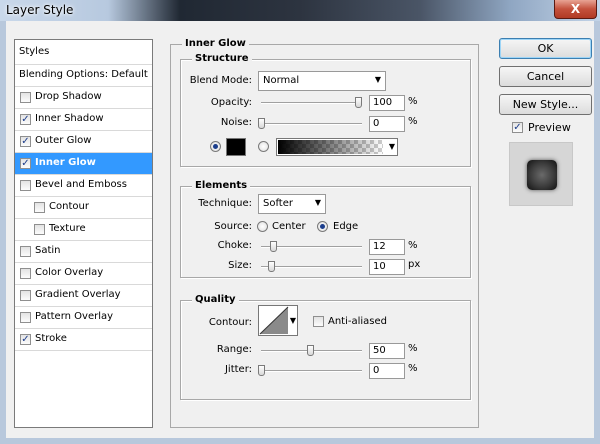 The height and width of the screenshot is (444, 600). What do you see at coordinates (387, 124) in the screenshot?
I see `noise-input: 0` at bounding box center [387, 124].